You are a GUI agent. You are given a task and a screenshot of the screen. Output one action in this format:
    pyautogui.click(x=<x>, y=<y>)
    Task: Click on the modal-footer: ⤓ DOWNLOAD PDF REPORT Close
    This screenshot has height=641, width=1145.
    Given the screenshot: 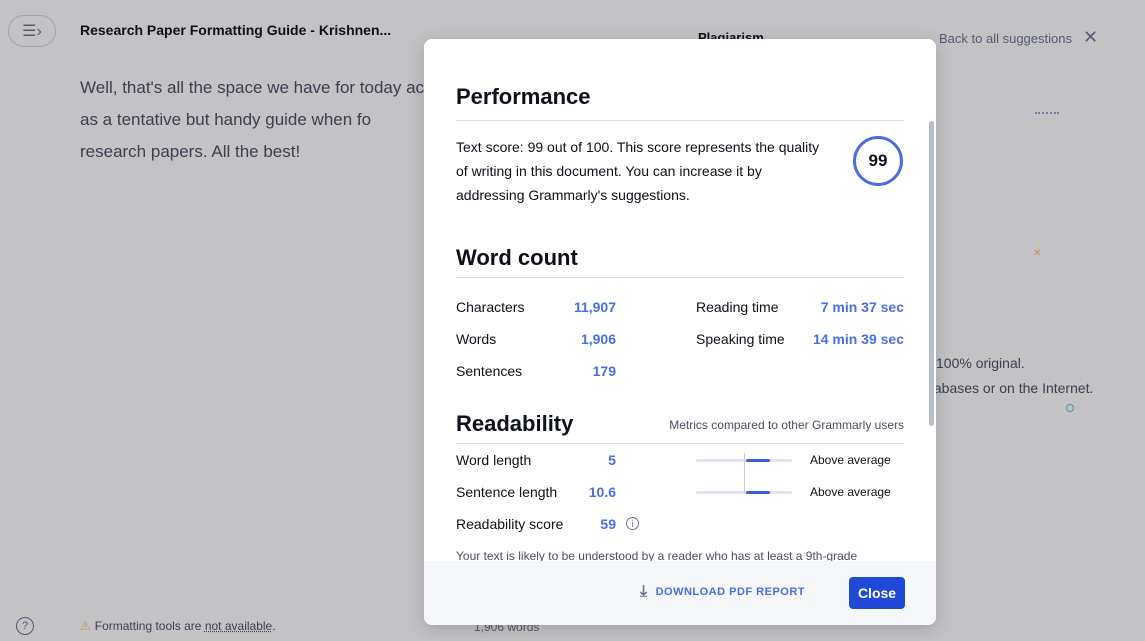 What is the action you would take?
    pyautogui.click(x=680, y=593)
    